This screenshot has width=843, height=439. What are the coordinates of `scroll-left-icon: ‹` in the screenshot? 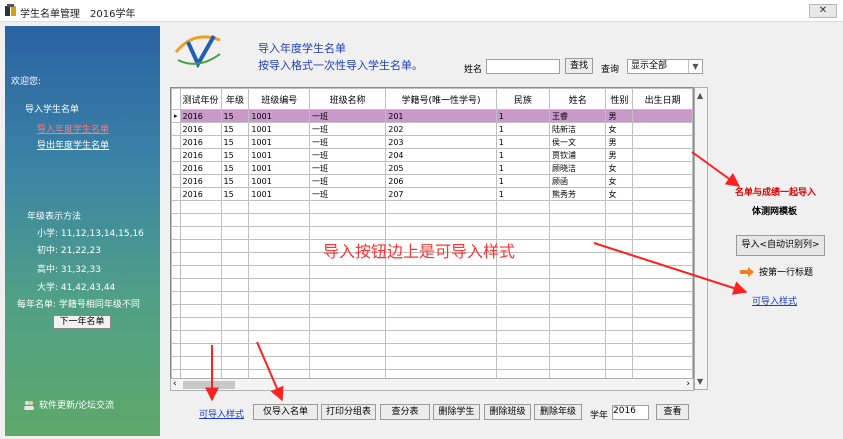 It's located at (175, 384).